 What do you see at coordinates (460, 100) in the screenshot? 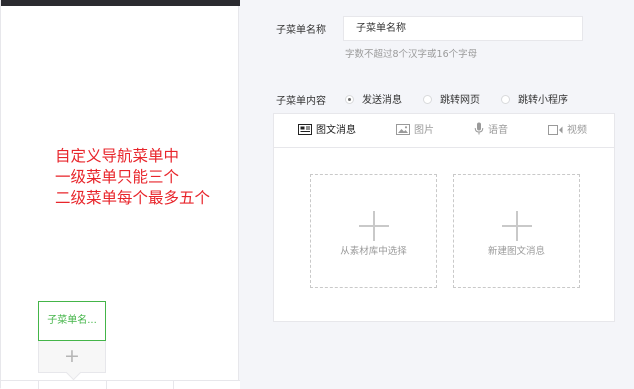
I see `radio-label: 跳转网页` at bounding box center [460, 100].